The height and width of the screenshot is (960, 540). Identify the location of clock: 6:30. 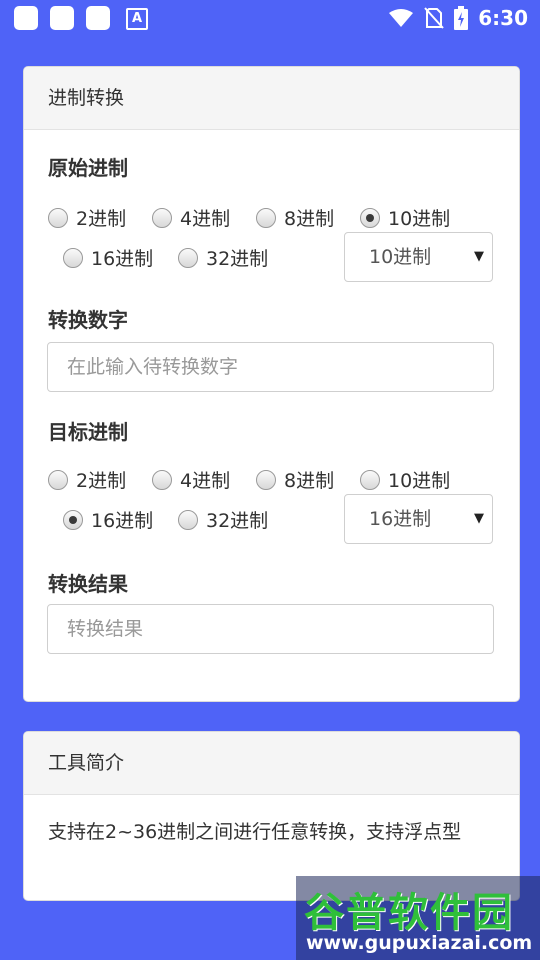
(503, 18).